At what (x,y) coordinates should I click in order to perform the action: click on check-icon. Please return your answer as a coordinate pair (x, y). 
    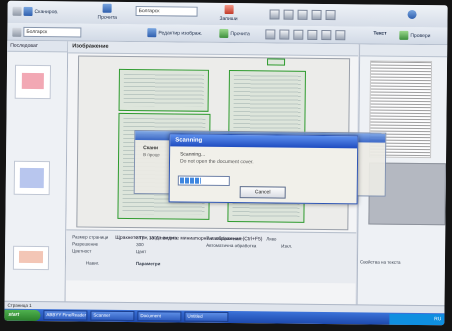
    Looking at the image, I should click on (404, 35).